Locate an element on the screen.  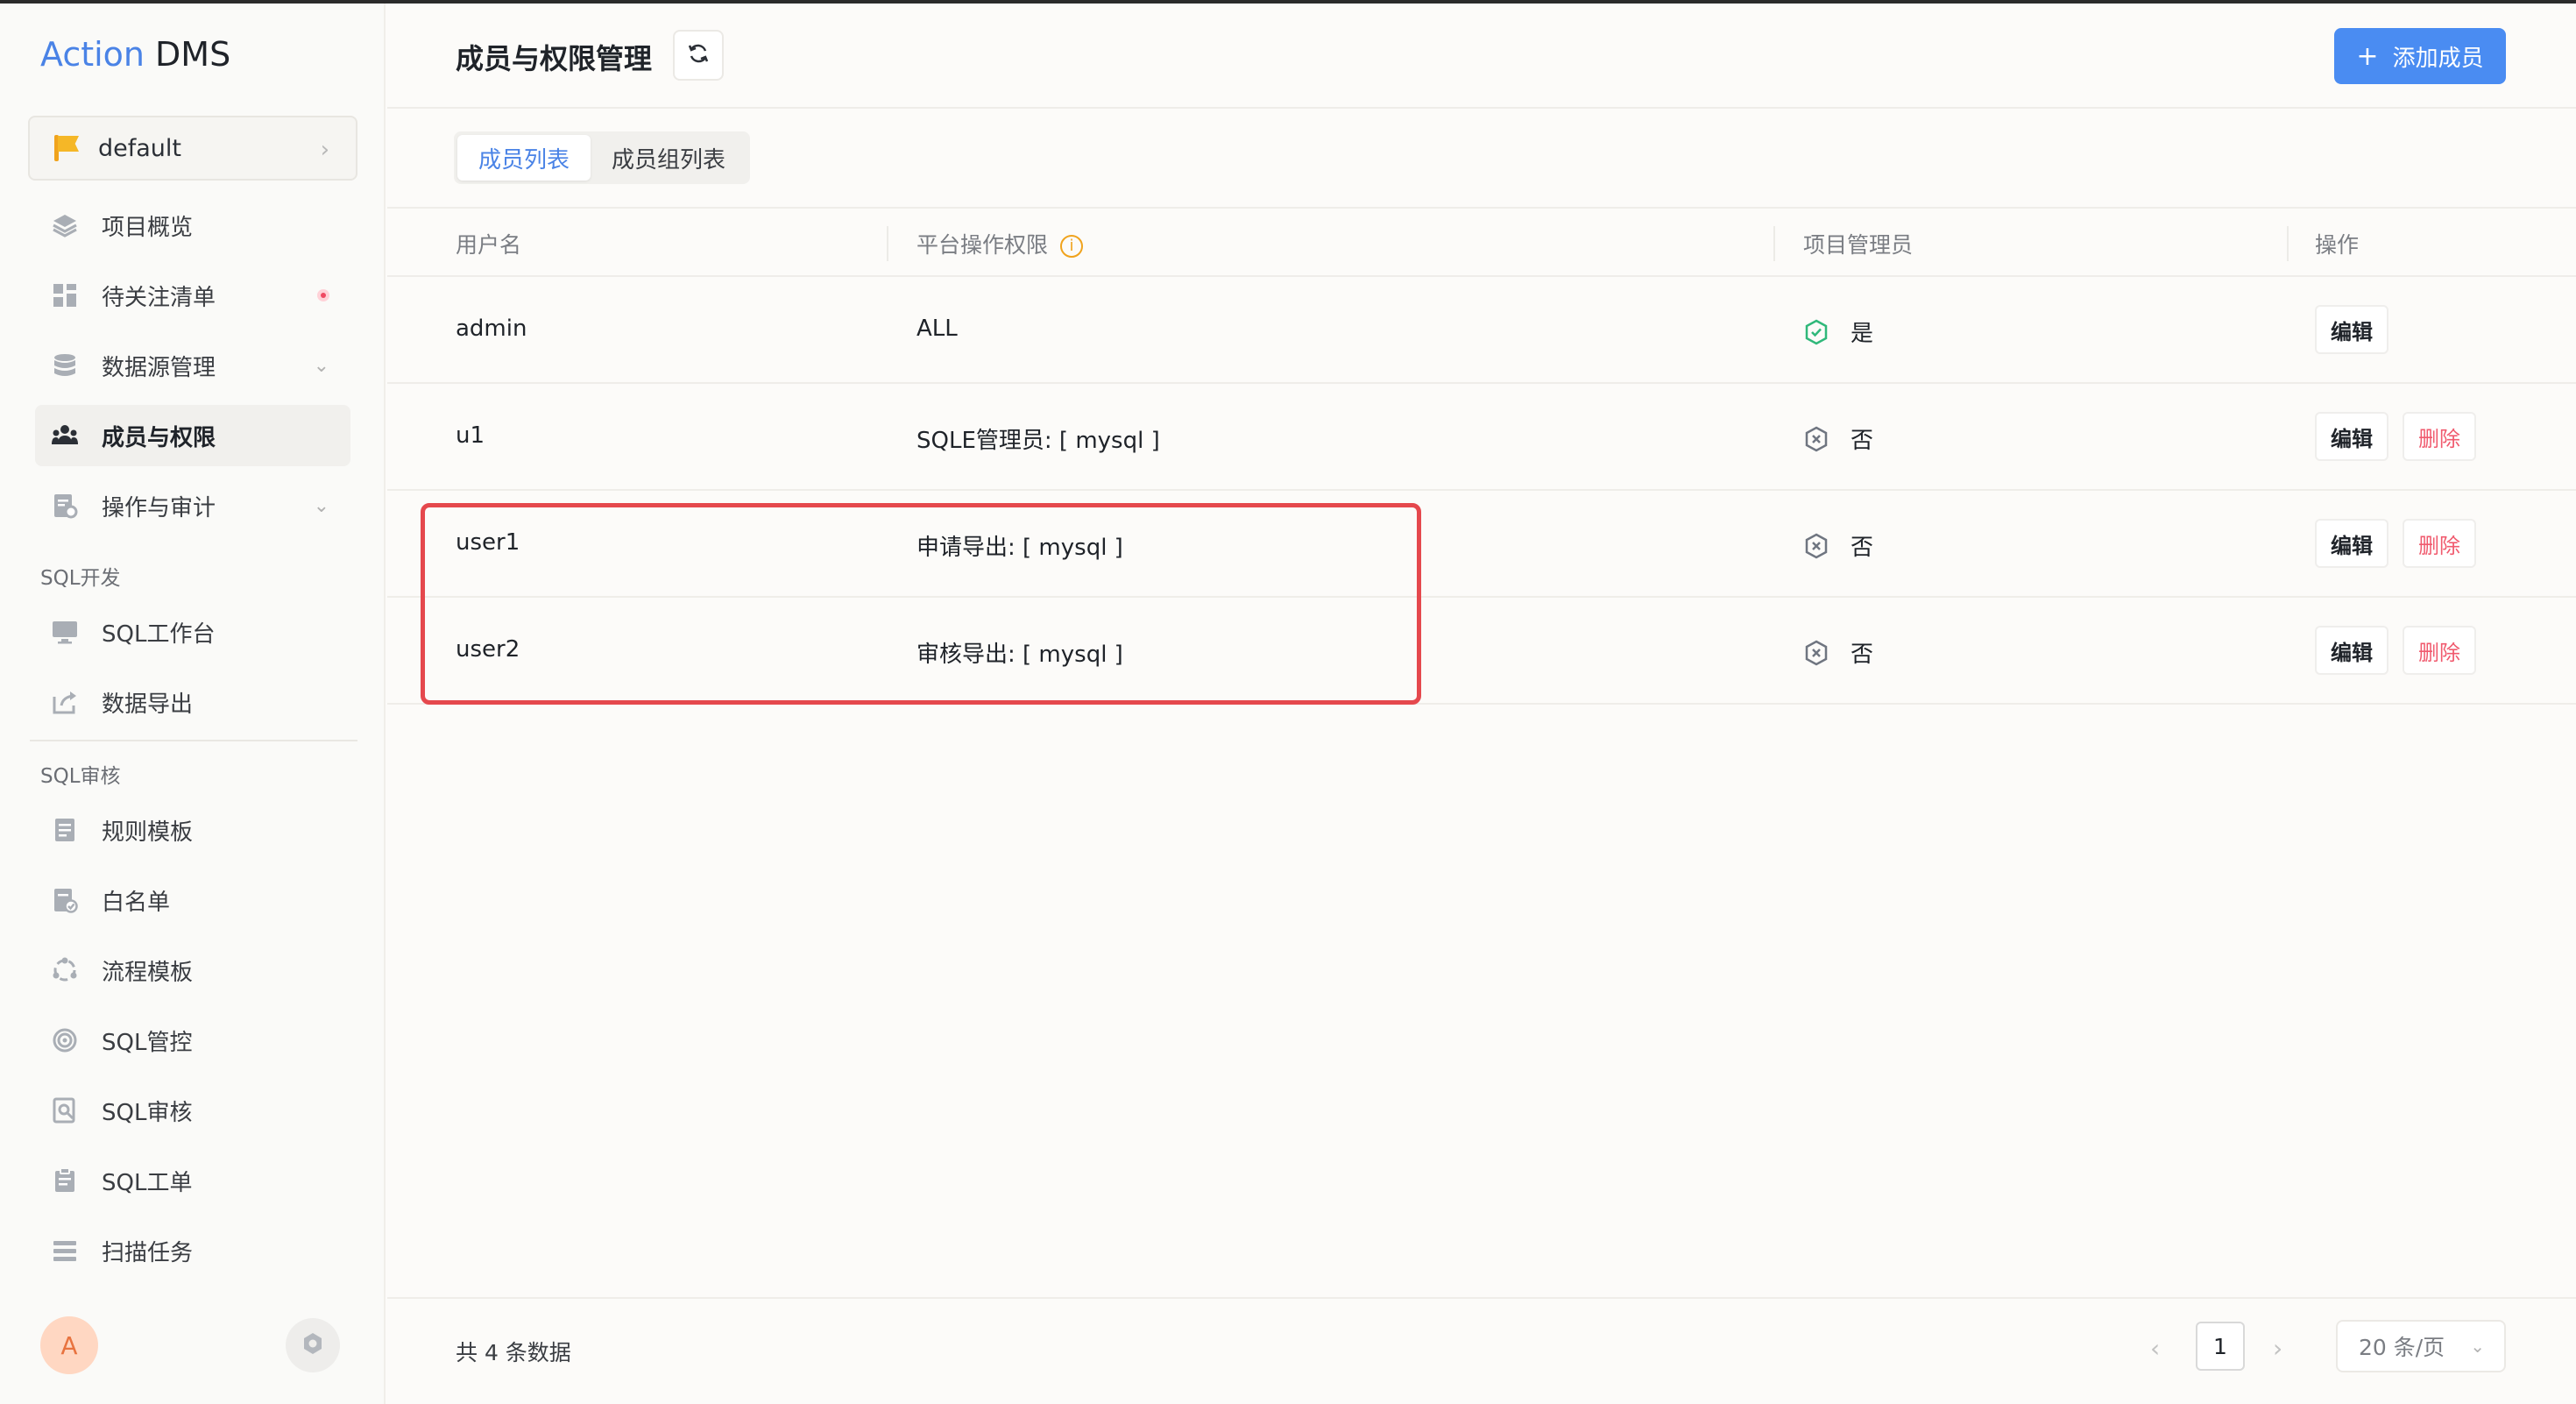
sidebar-item-sql-workbench: SQL工作台 is located at coordinates (192, 632).